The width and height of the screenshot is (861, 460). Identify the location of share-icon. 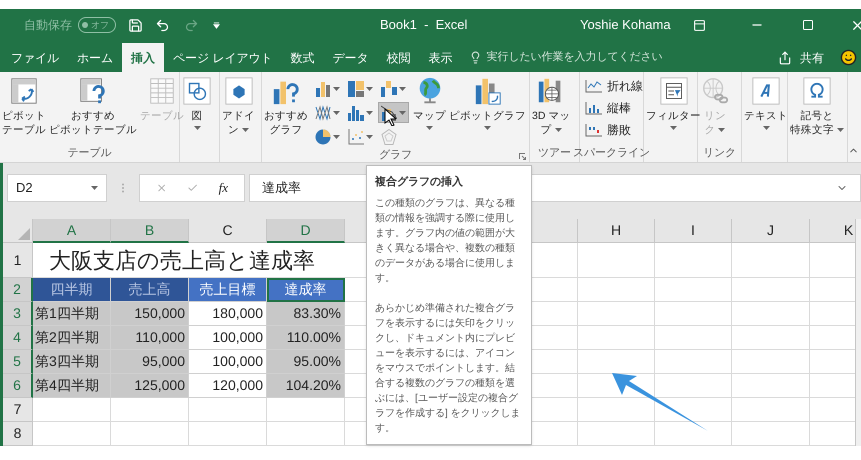
(785, 57).